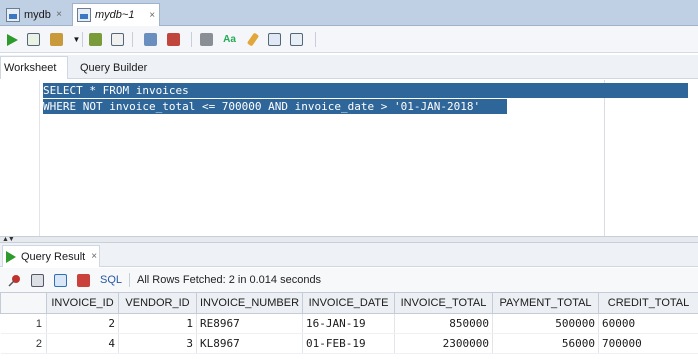  I want to click on autotrace-button, so click(117, 39).